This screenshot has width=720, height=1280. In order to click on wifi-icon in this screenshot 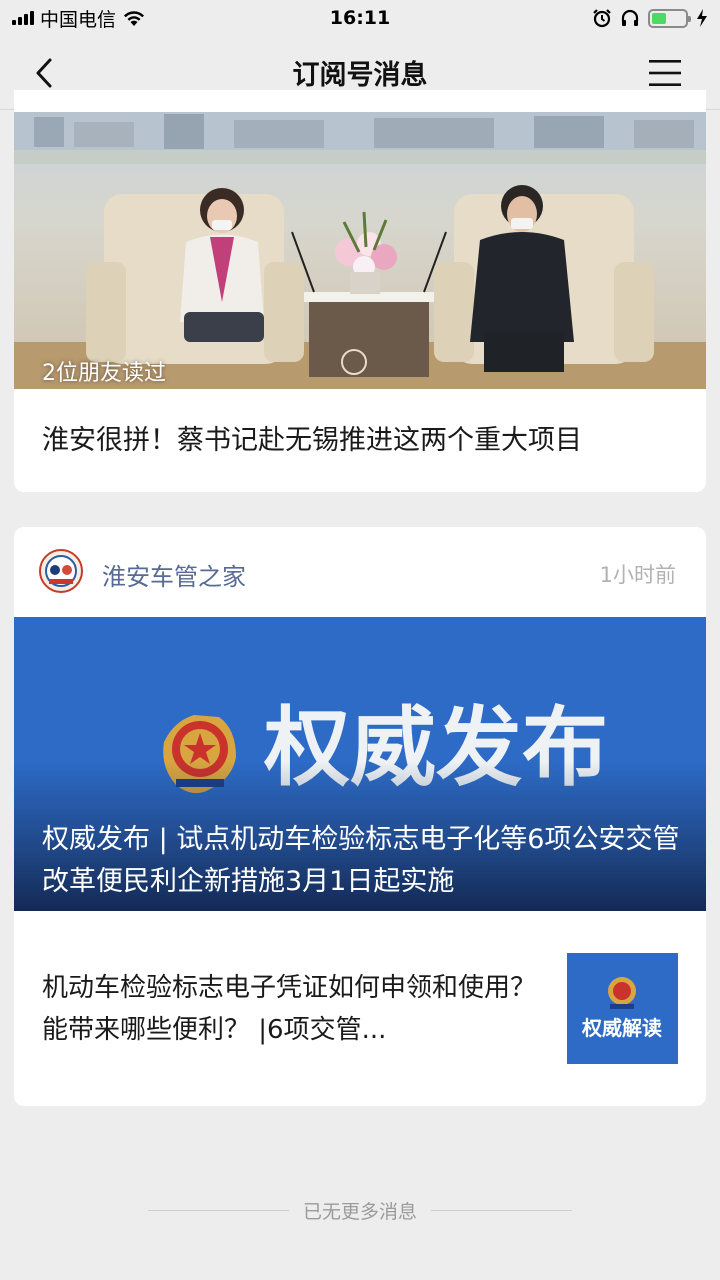, I will do `click(134, 18)`.